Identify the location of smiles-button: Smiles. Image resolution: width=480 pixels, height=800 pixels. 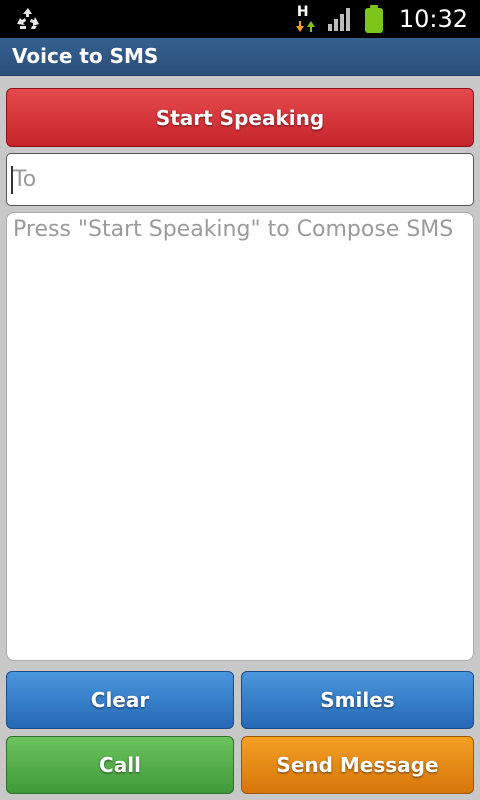
(357, 700).